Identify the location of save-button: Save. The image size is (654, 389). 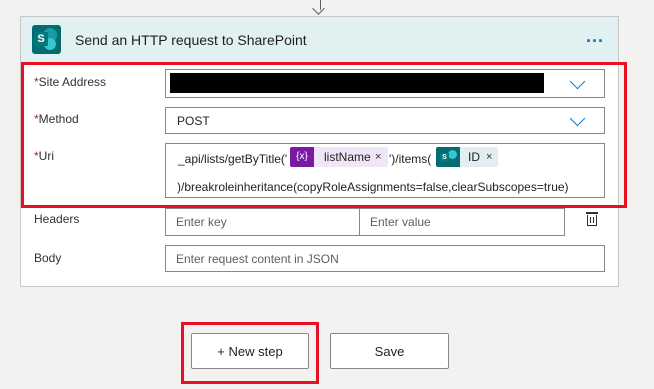
(389, 351).